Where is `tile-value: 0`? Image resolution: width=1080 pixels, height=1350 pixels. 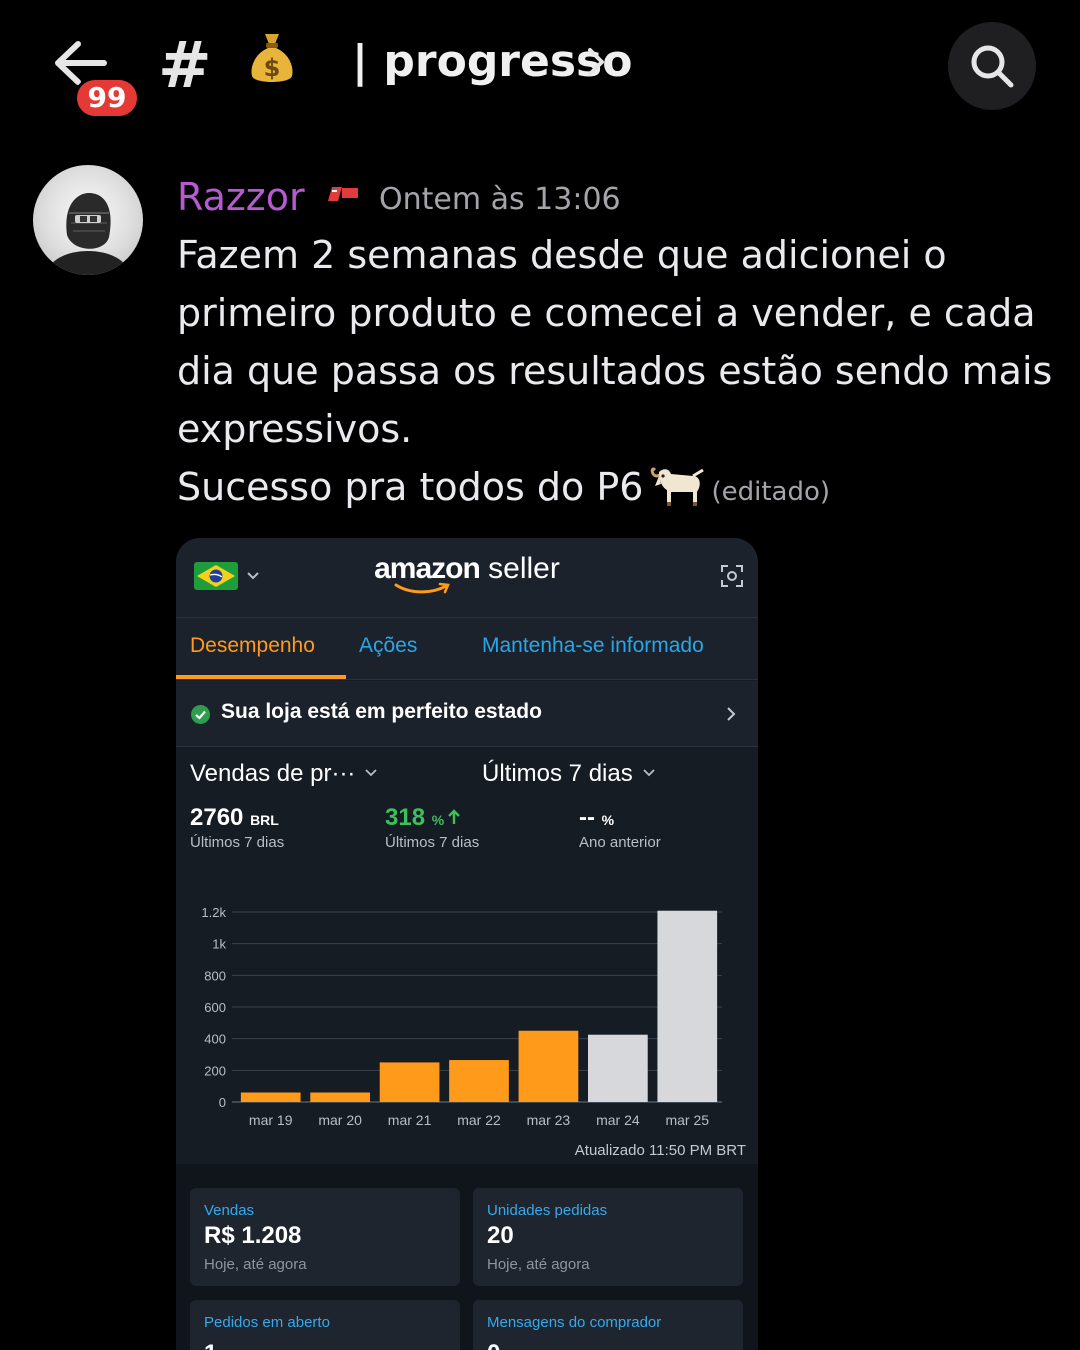
tile-value: 0 is located at coordinates (493, 1345).